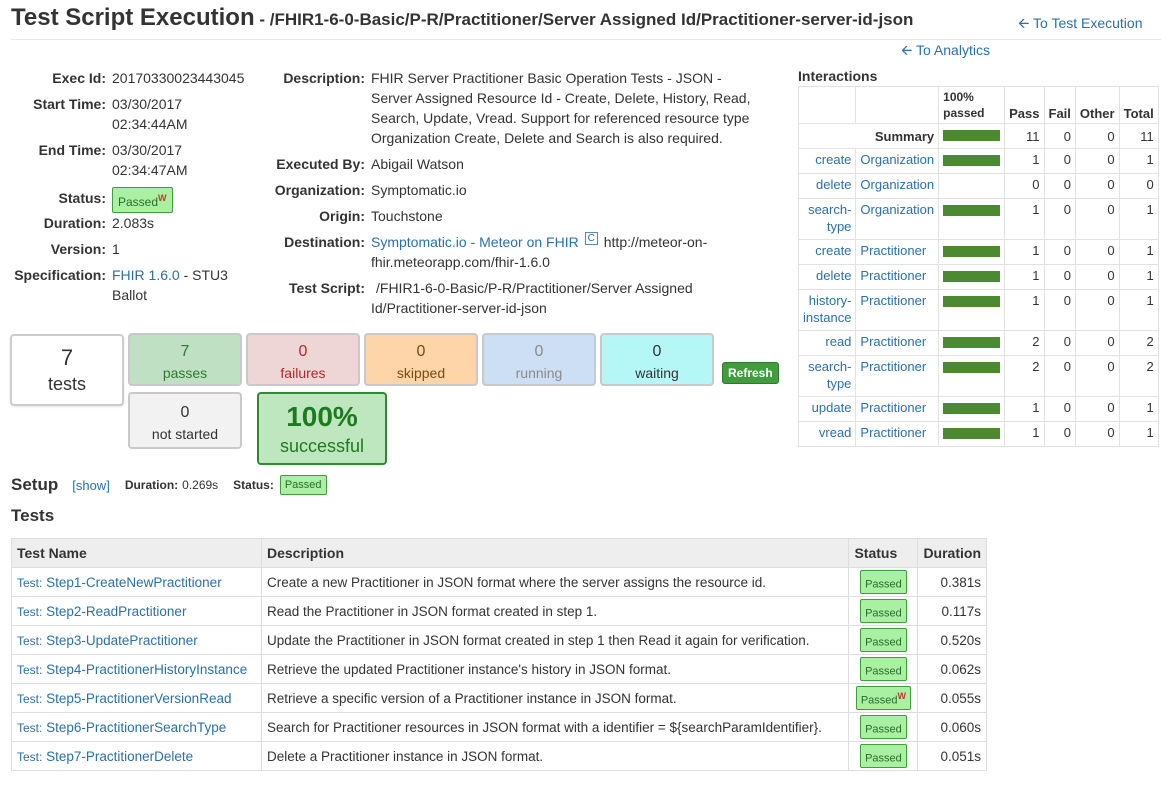 Image resolution: width=1168 pixels, height=787 pixels. What do you see at coordinates (952, 640) in the screenshot?
I see `test-duration: 0.520s` at bounding box center [952, 640].